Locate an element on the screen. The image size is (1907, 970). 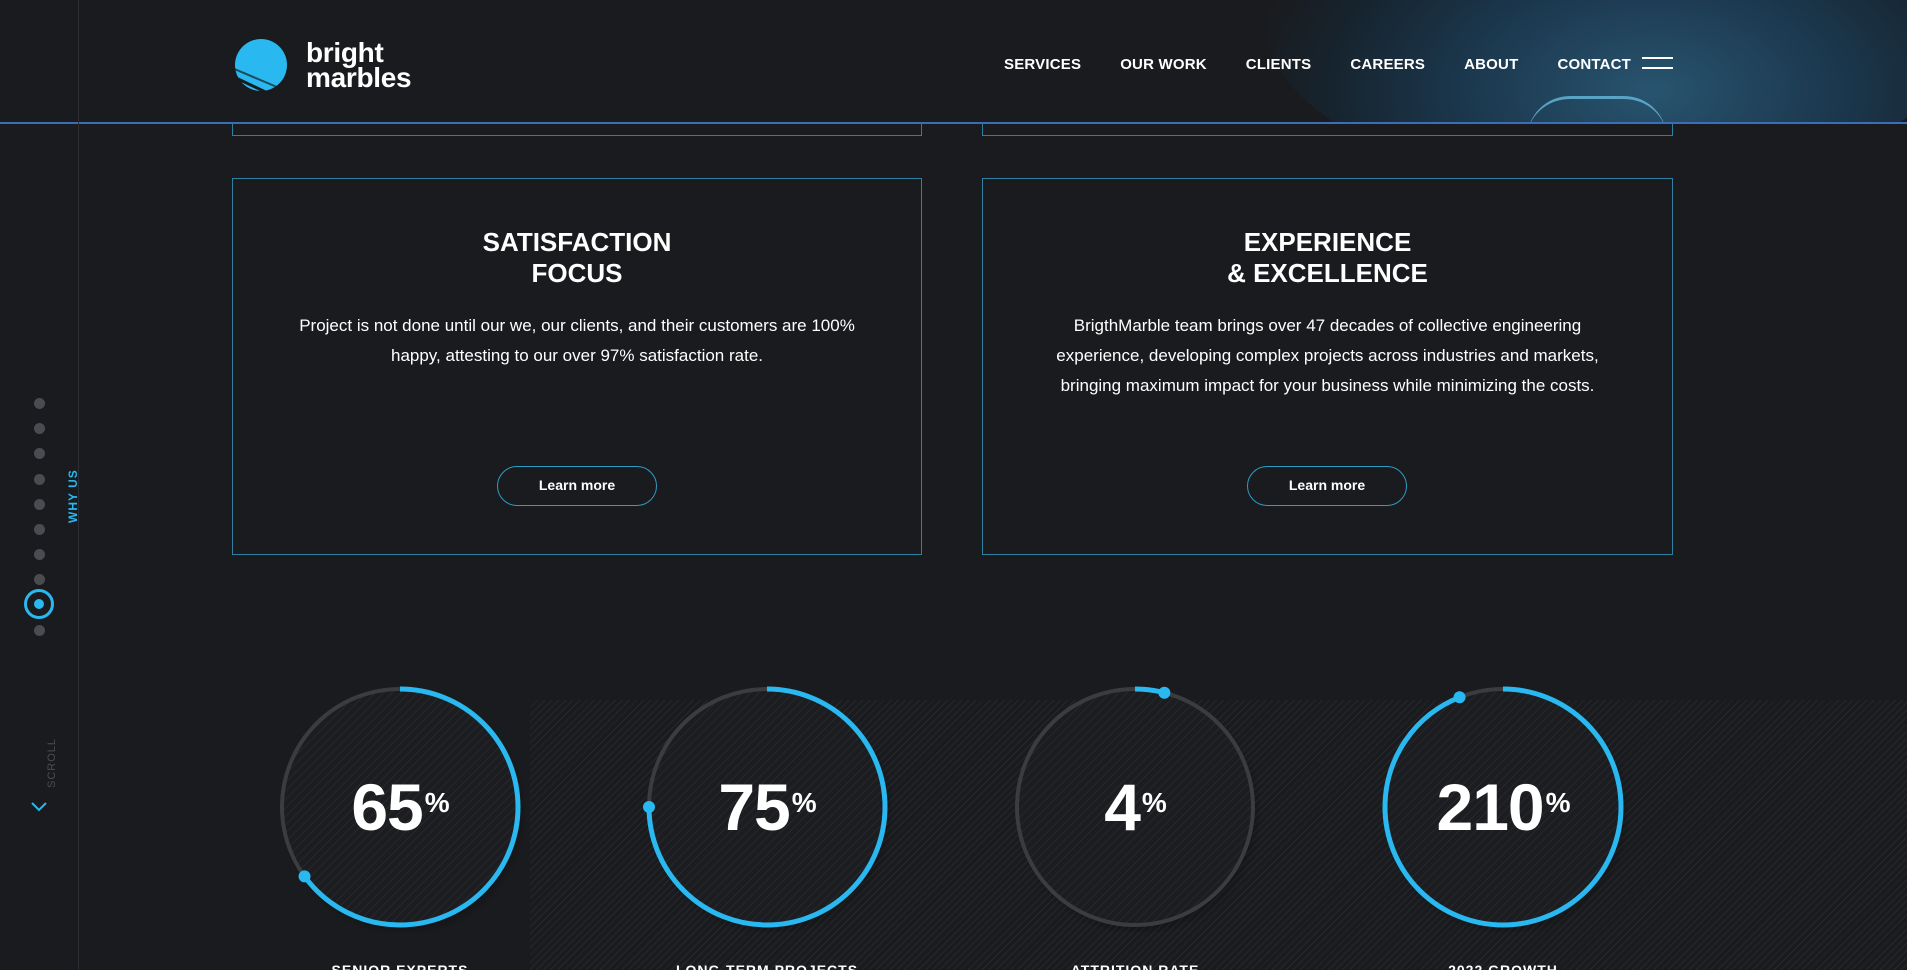
stat-value: 4% is located at coordinates (1135, 807).